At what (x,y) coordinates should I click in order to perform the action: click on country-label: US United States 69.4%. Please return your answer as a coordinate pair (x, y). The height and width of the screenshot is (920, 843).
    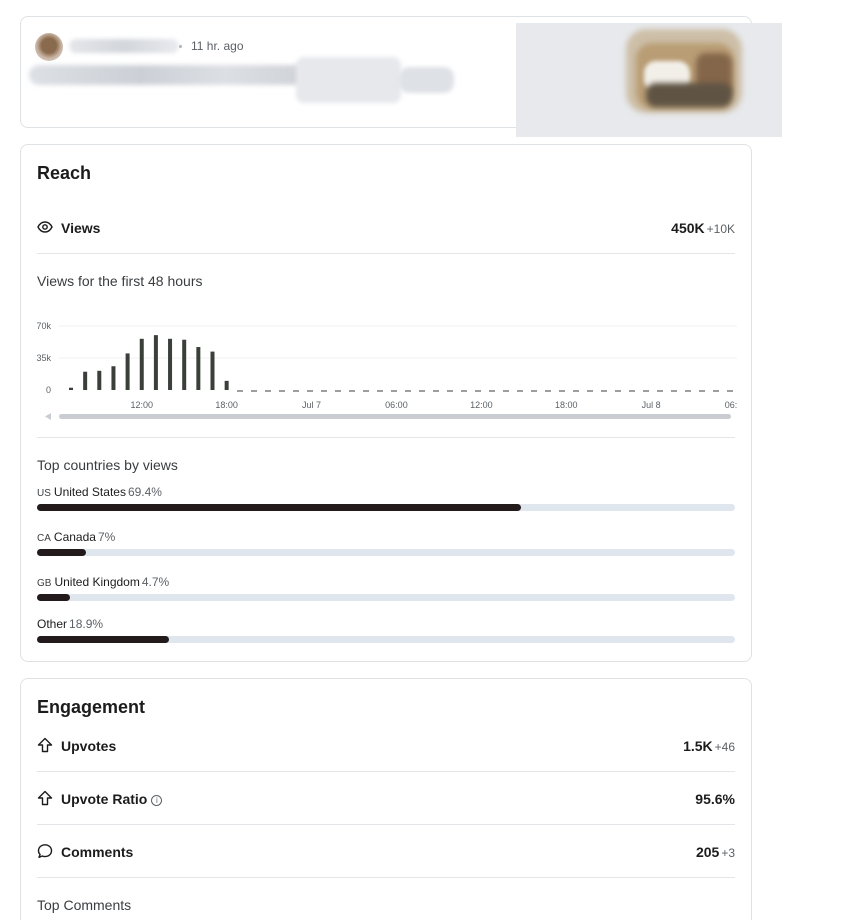
    Looking at the image, I should click on (99, 492).